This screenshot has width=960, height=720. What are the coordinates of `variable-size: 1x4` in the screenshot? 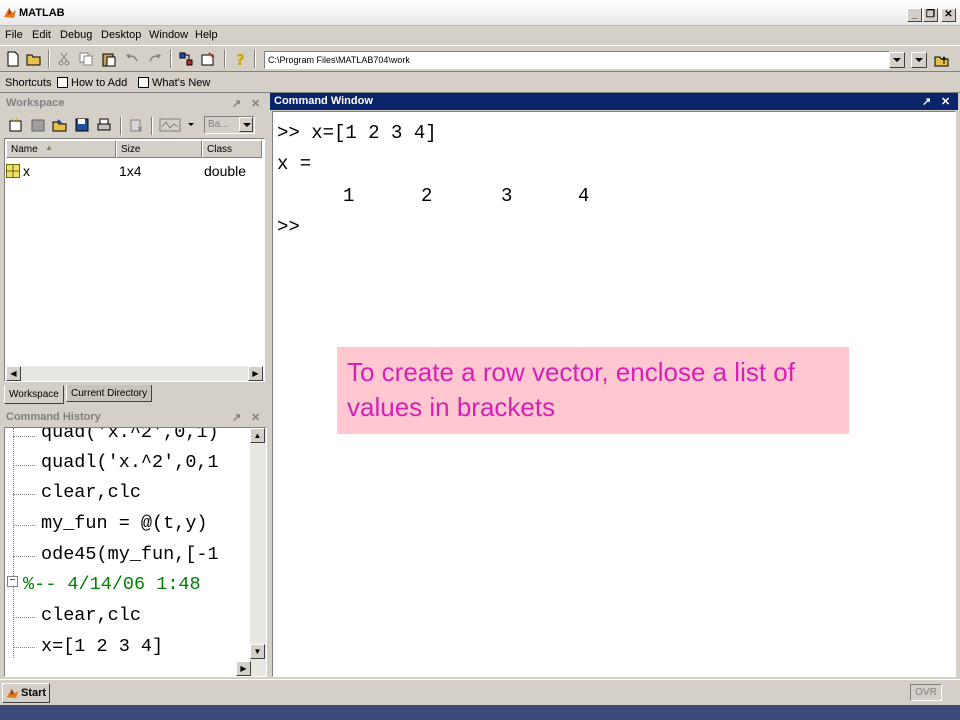 It's located at (130, 171).